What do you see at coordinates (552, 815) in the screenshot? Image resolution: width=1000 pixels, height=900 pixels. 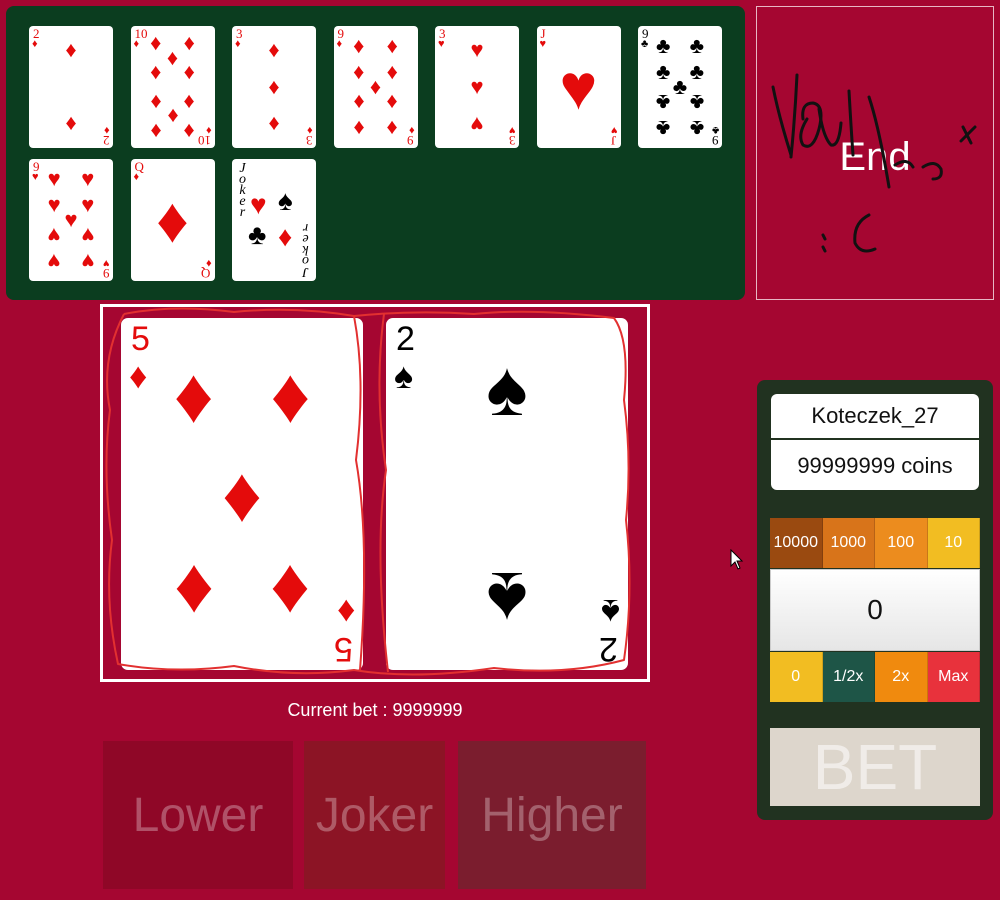 I see `higher-button: Higher` at bounding box center [552, 815].